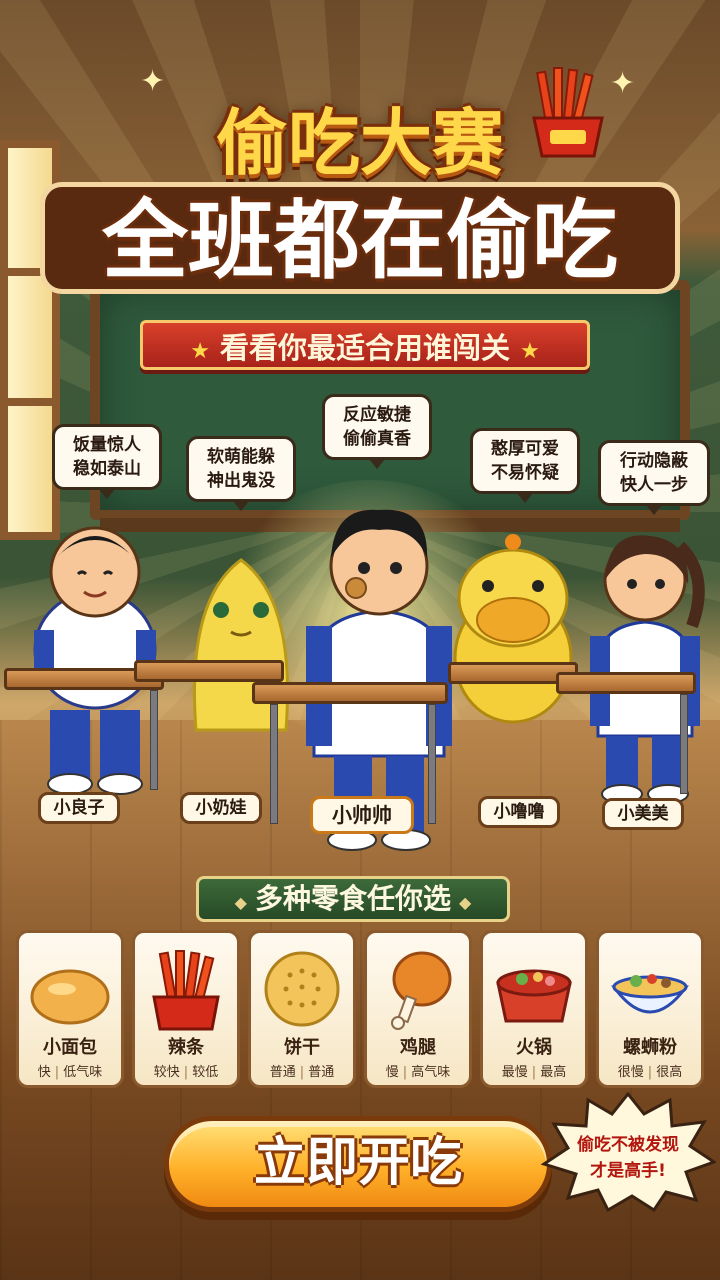  Describe the element at coordinates (628, 1171) in the screenshot. I see `tip-line: 才是高手!` at that location.